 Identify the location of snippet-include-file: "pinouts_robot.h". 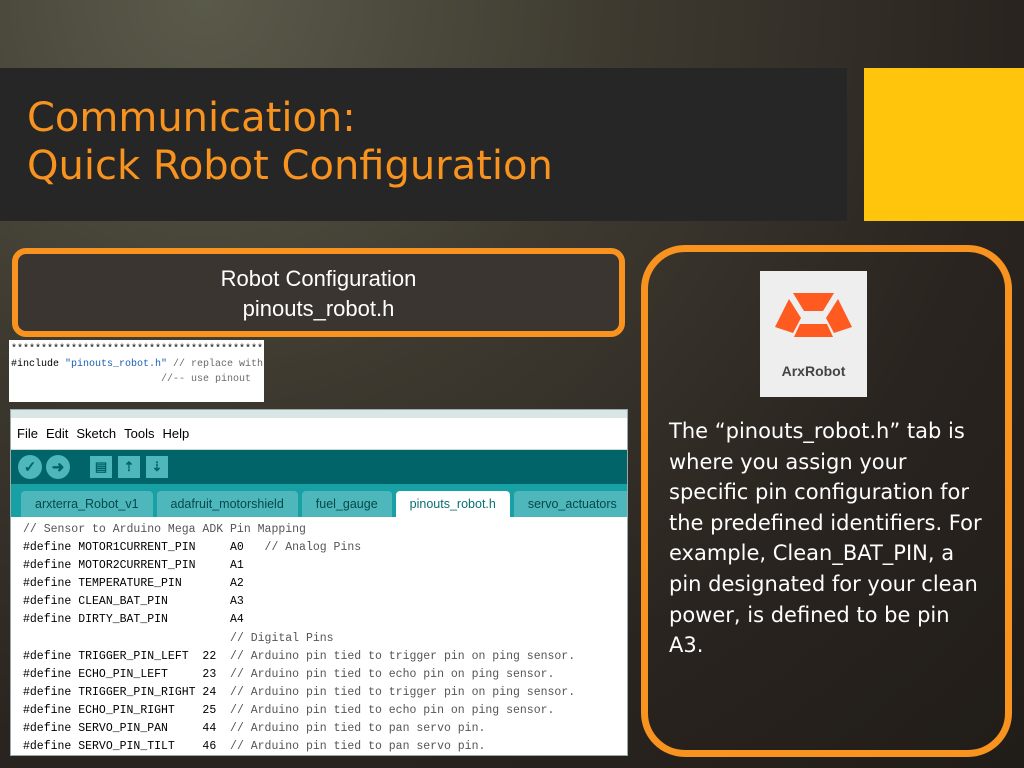
(116, 364).